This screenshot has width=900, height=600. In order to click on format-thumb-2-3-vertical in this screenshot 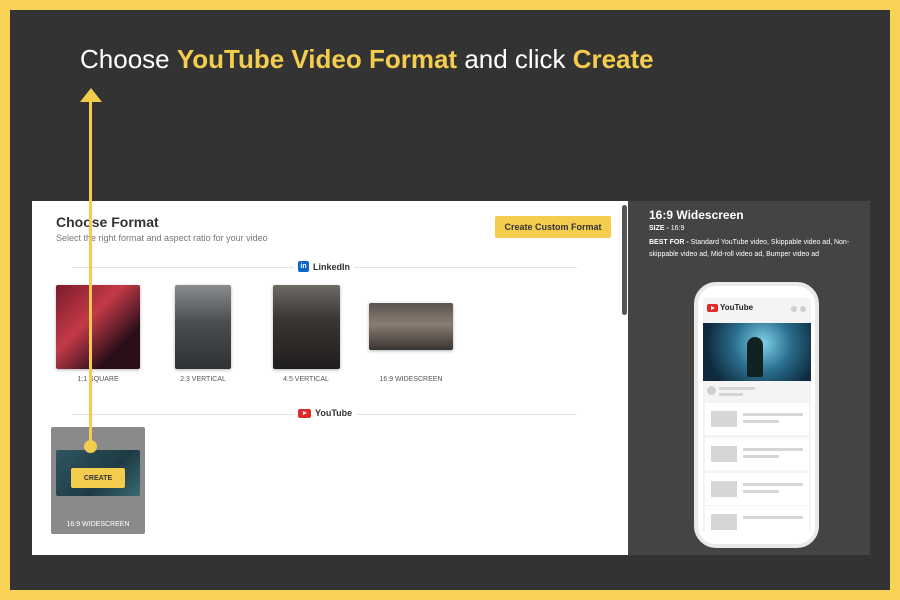, I will do `click(203, 327)`.